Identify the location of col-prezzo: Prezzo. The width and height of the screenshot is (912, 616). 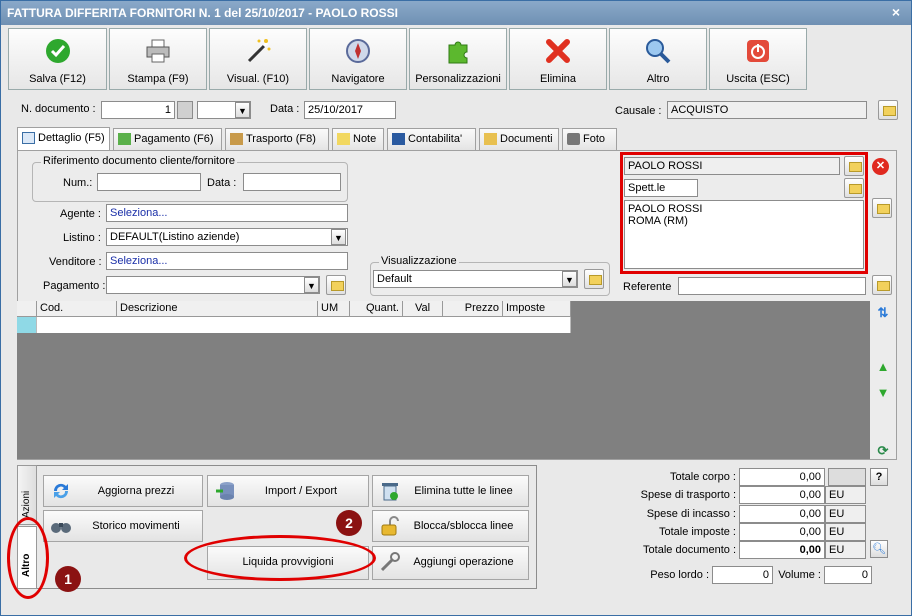
(473, 309).